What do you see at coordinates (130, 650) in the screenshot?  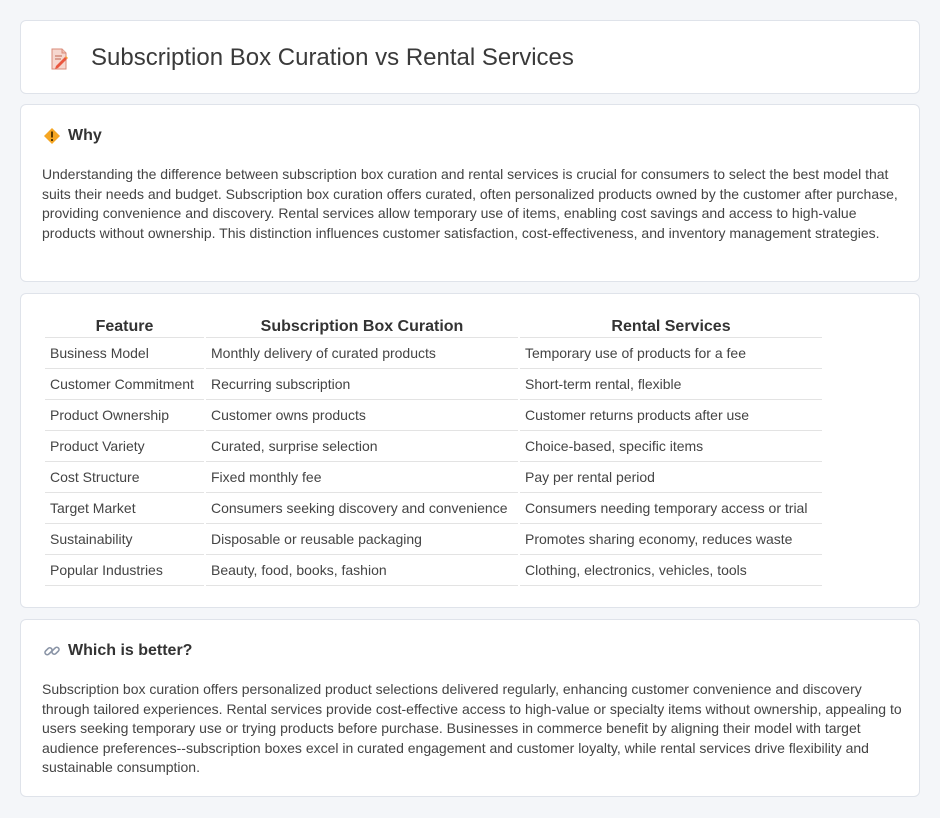 I see `better-heading-text: Which is better?` at bounding box center [130, 650].